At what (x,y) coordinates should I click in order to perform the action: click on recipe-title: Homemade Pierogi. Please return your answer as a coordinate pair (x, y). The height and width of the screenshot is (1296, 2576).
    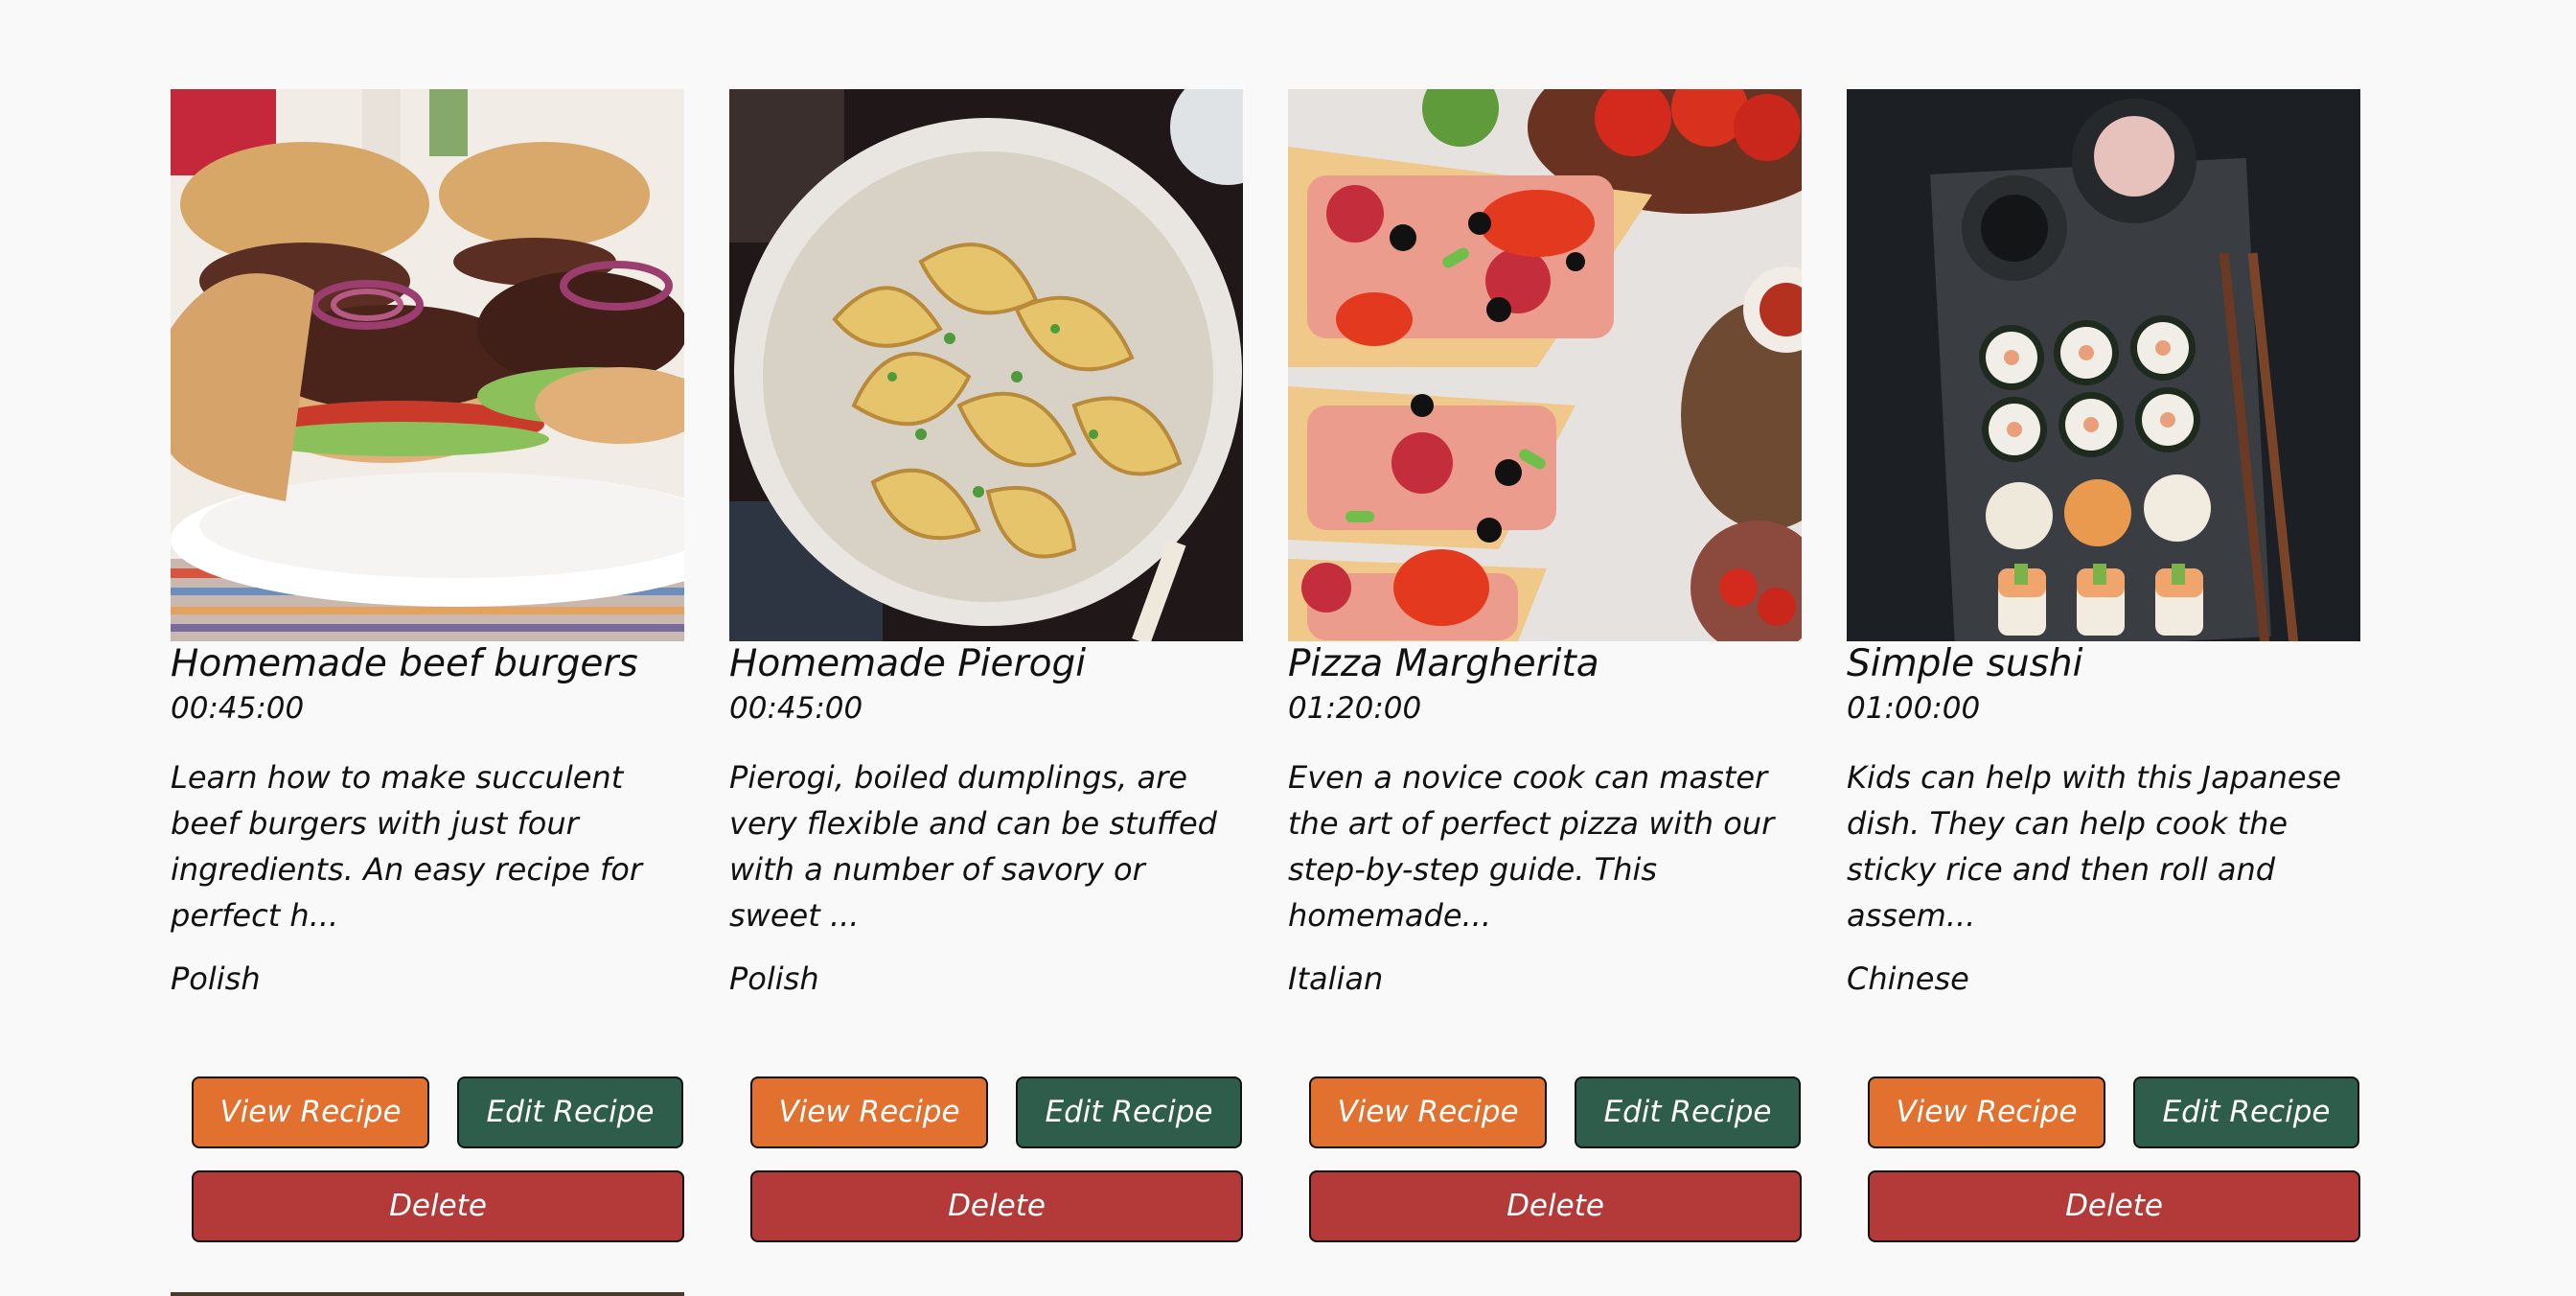
    Looking at the image, I should click on (908, 663).